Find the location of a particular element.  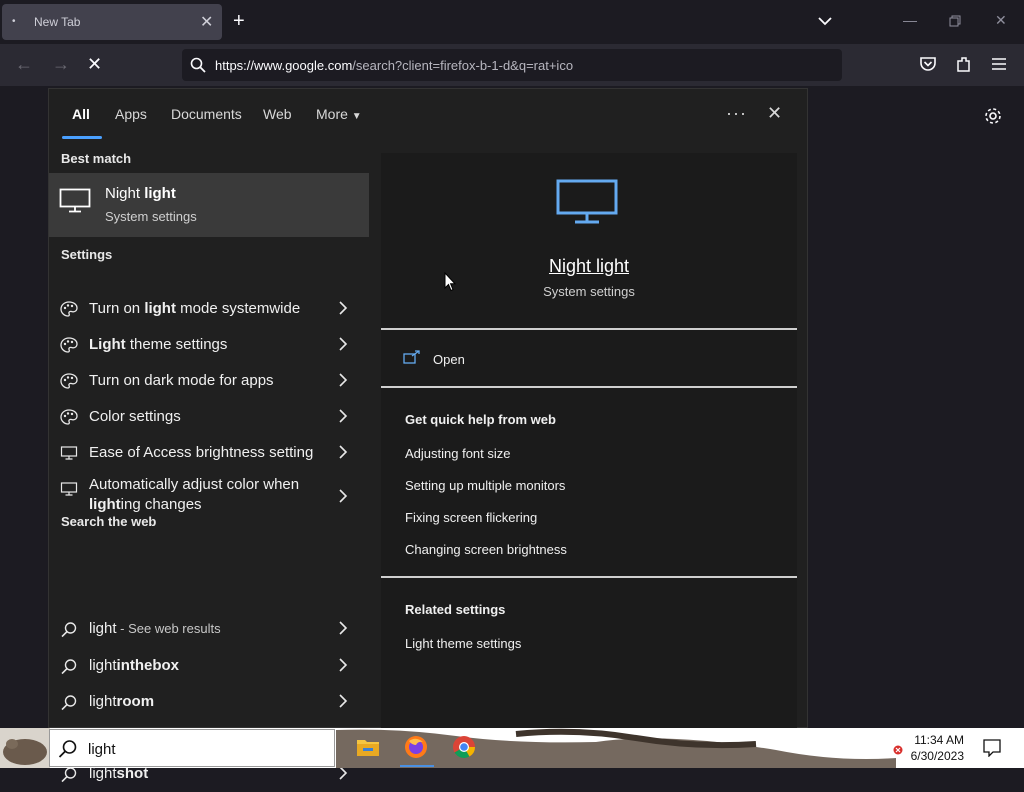

quick-help-link: Changing screen brightness is located at coordinates (486, 549).